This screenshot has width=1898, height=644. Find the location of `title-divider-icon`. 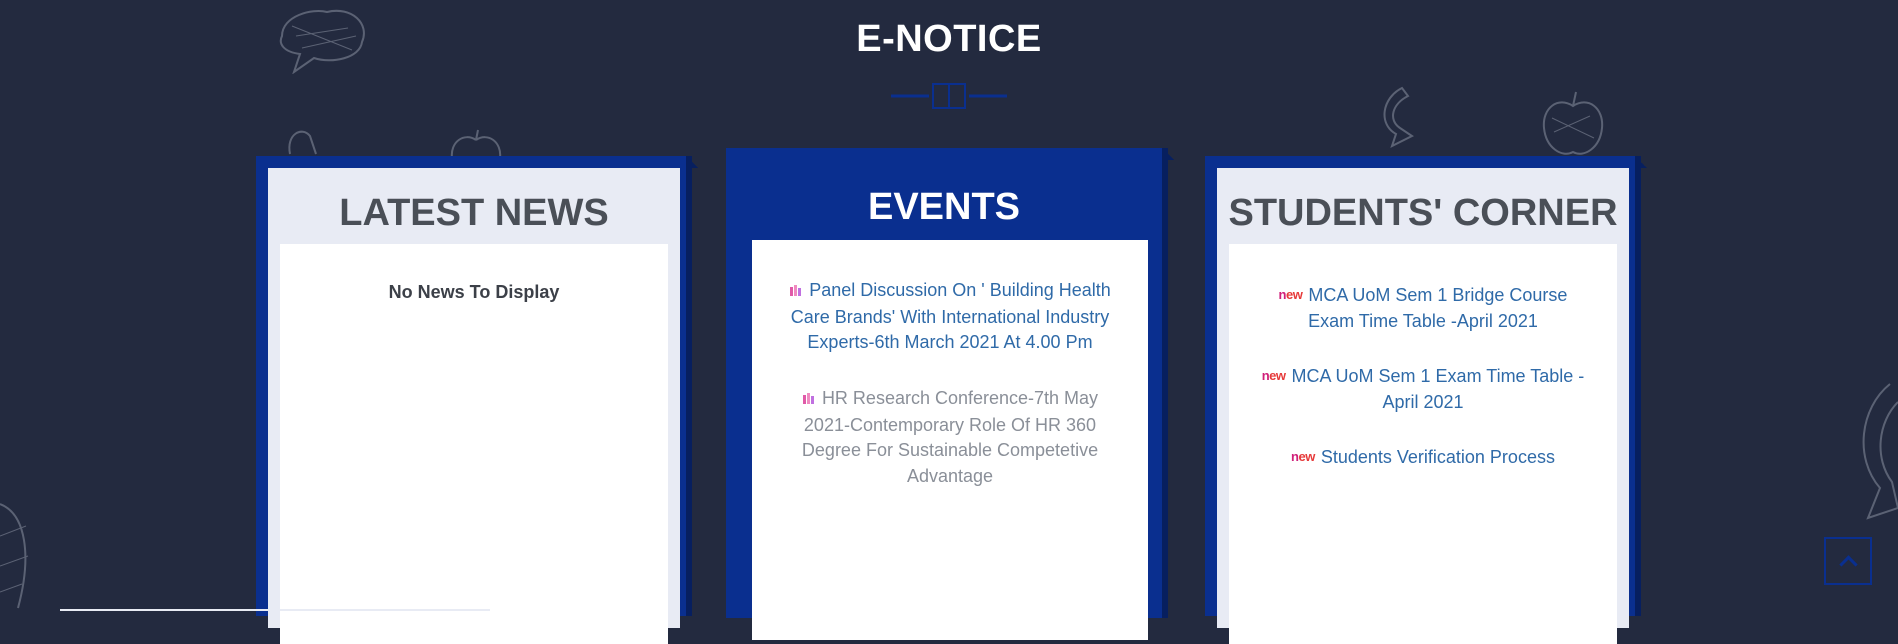

title-divider-icon is located at coordinates (949, 98).